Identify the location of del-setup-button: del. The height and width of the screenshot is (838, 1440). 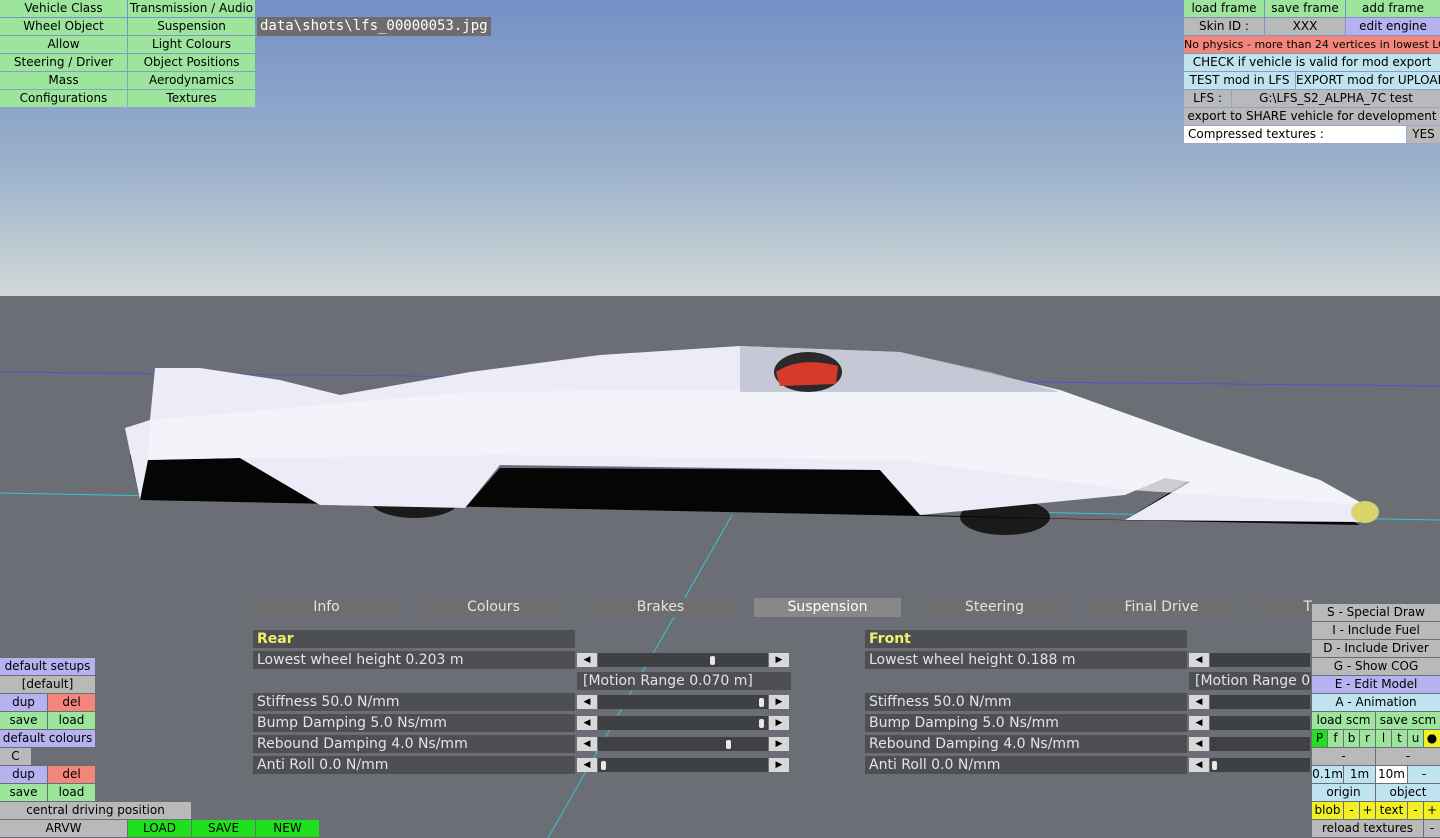
(71, 702).